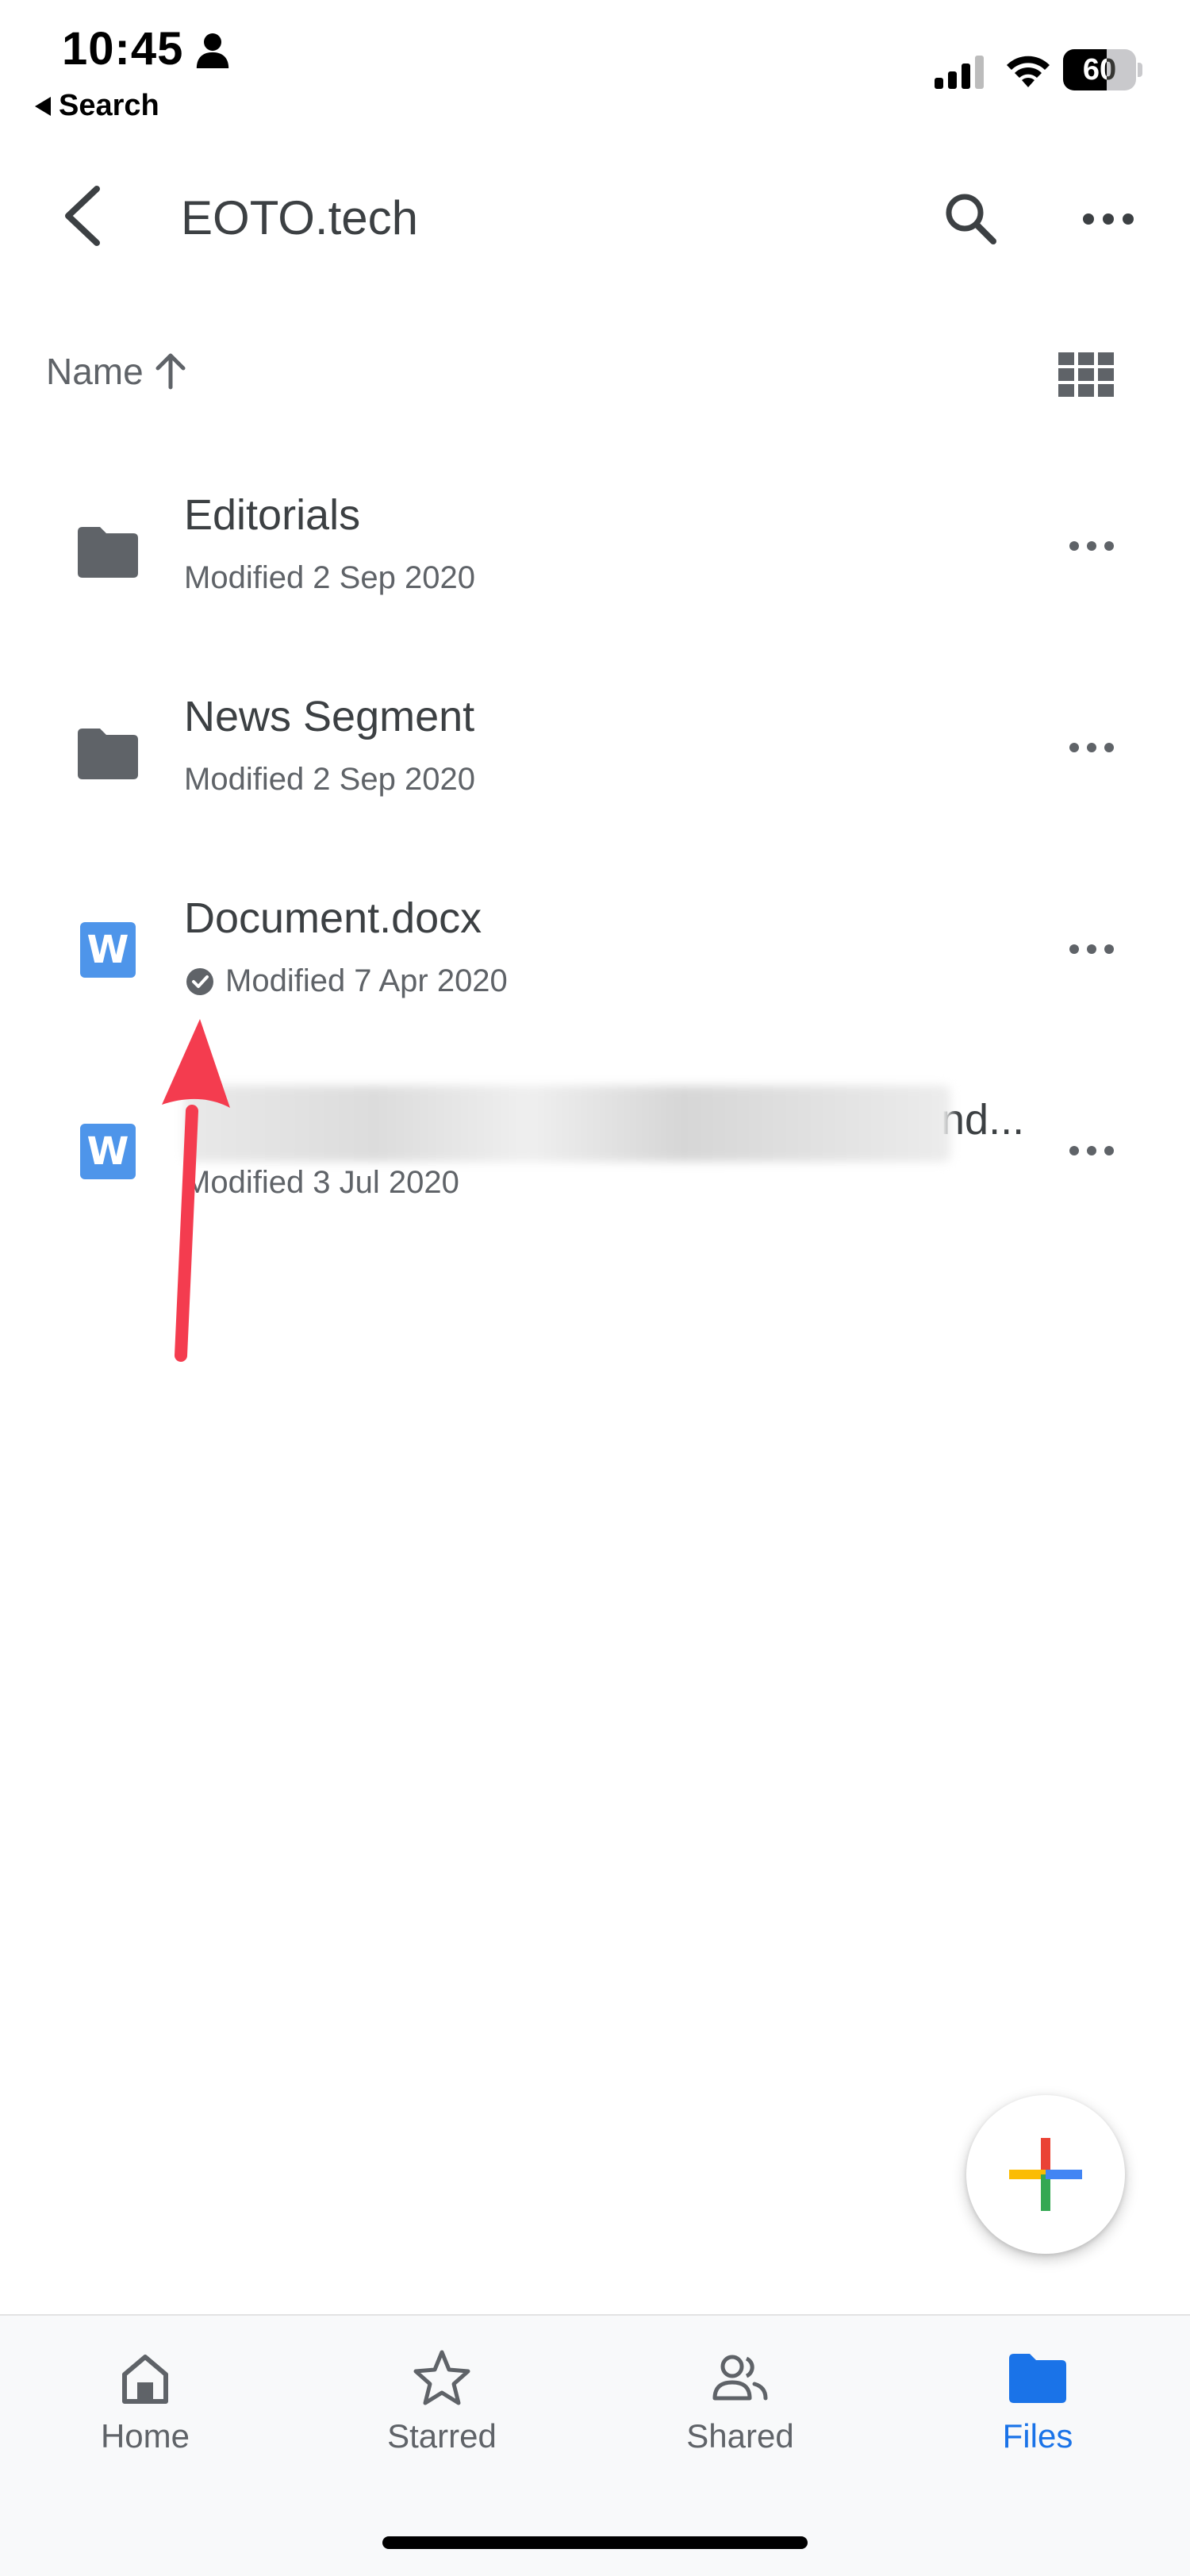 The image size is (1190, 2576). Describe the element at coordinates (959, 72) in the screenshot. I see `cellular-signal-icon` at that location.